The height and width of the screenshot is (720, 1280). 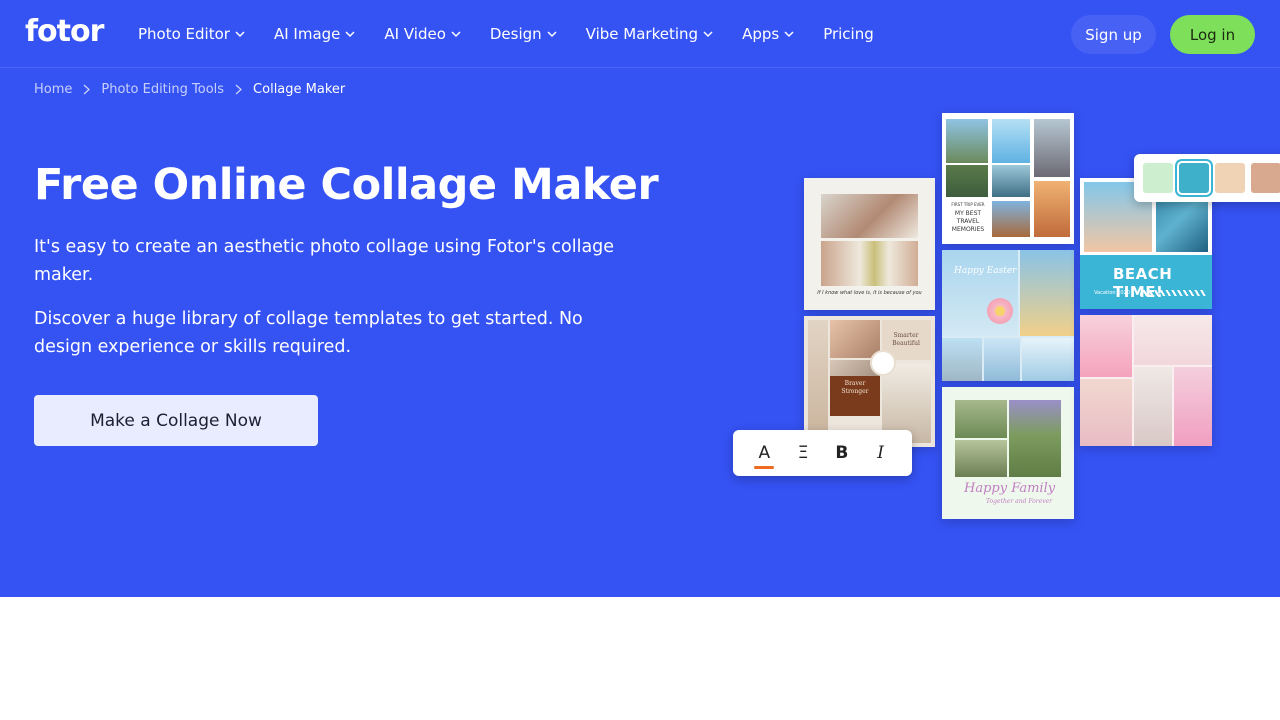 What do you see at coordinates (1000, 311) in the screenshot?
I see `flower-photo` at bounding box center [1000, 311].